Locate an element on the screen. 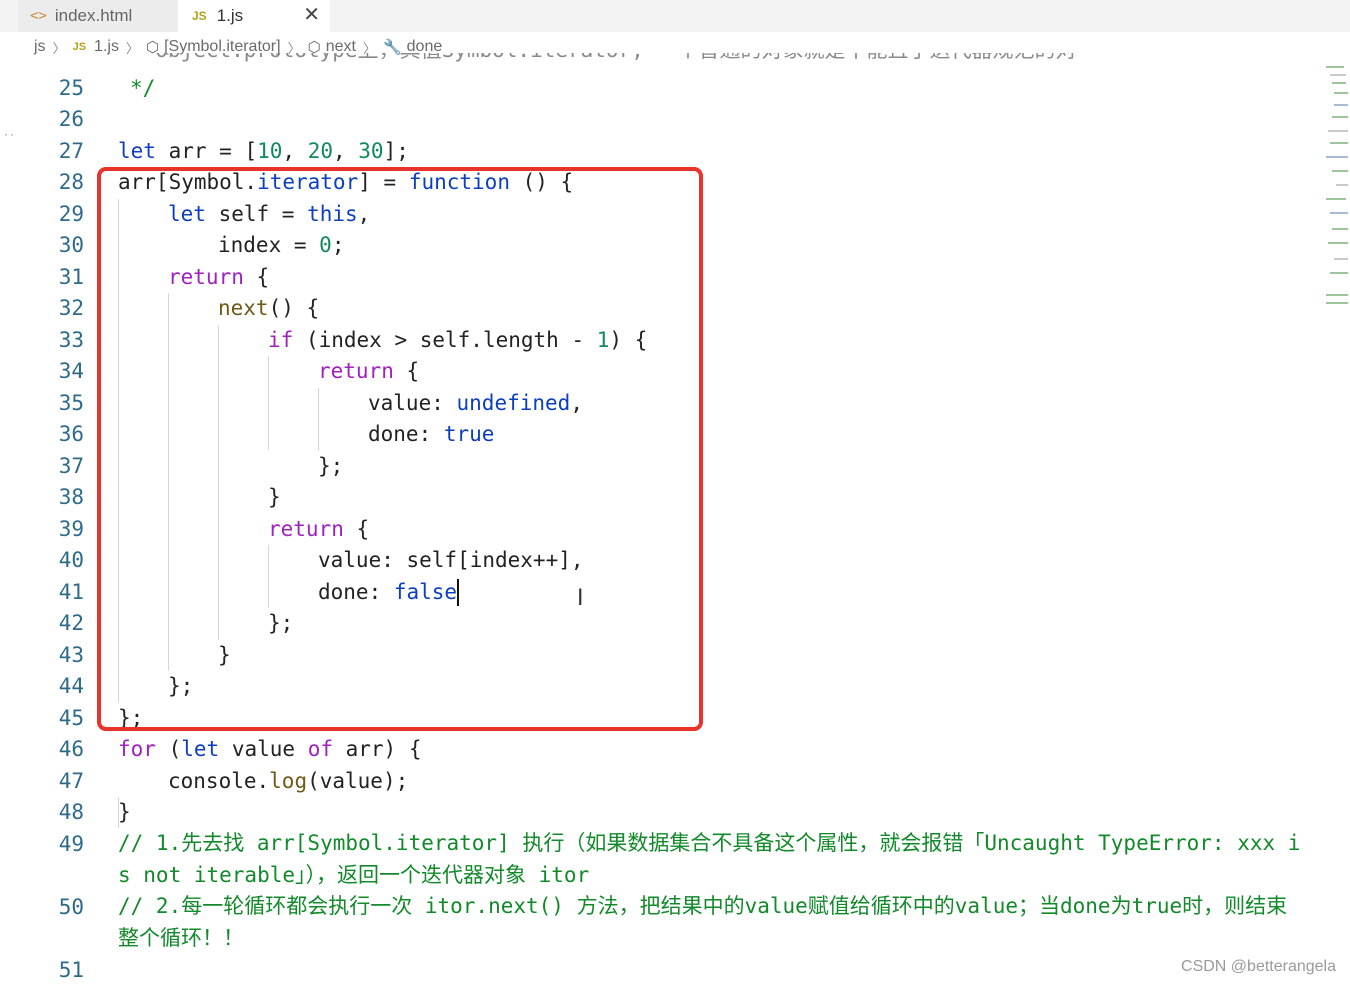 The width and height of the screenshot is (1350, 984). tab-label: 1.js is located at coordinates (230, 15).